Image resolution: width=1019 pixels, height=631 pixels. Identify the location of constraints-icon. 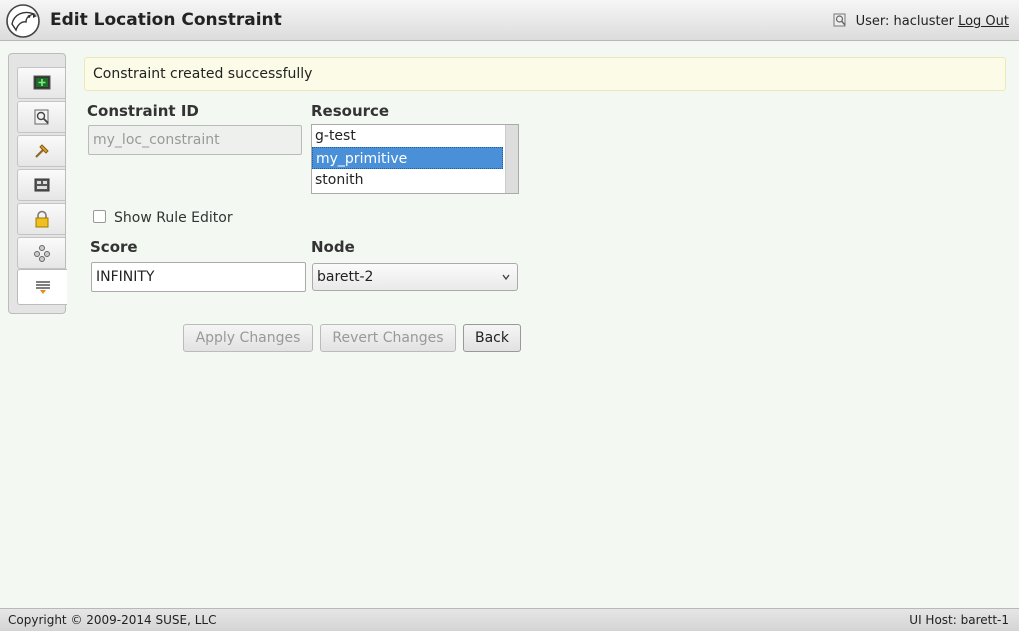
(42, 287).